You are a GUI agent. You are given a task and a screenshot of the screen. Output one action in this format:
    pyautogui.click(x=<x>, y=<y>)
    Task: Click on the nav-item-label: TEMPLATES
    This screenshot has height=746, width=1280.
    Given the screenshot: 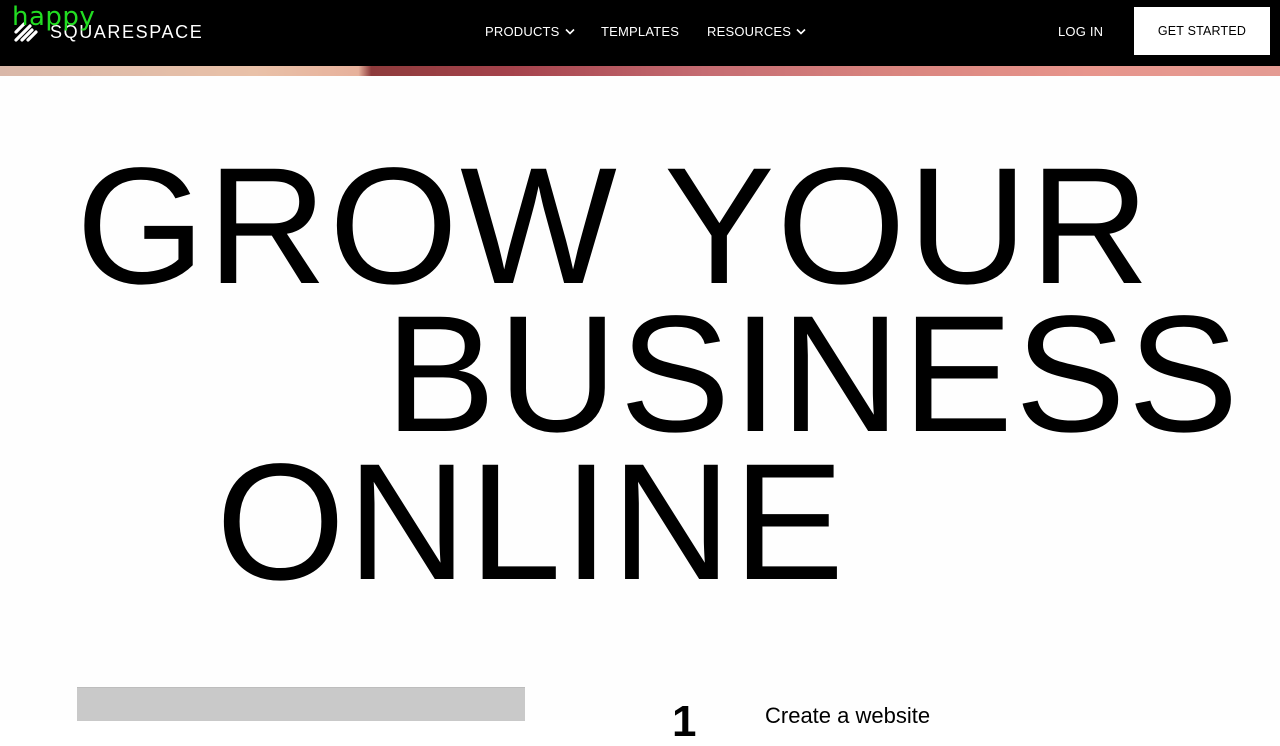 What is the action you would take?
    pyautogui.click(x=640, y=31)
    